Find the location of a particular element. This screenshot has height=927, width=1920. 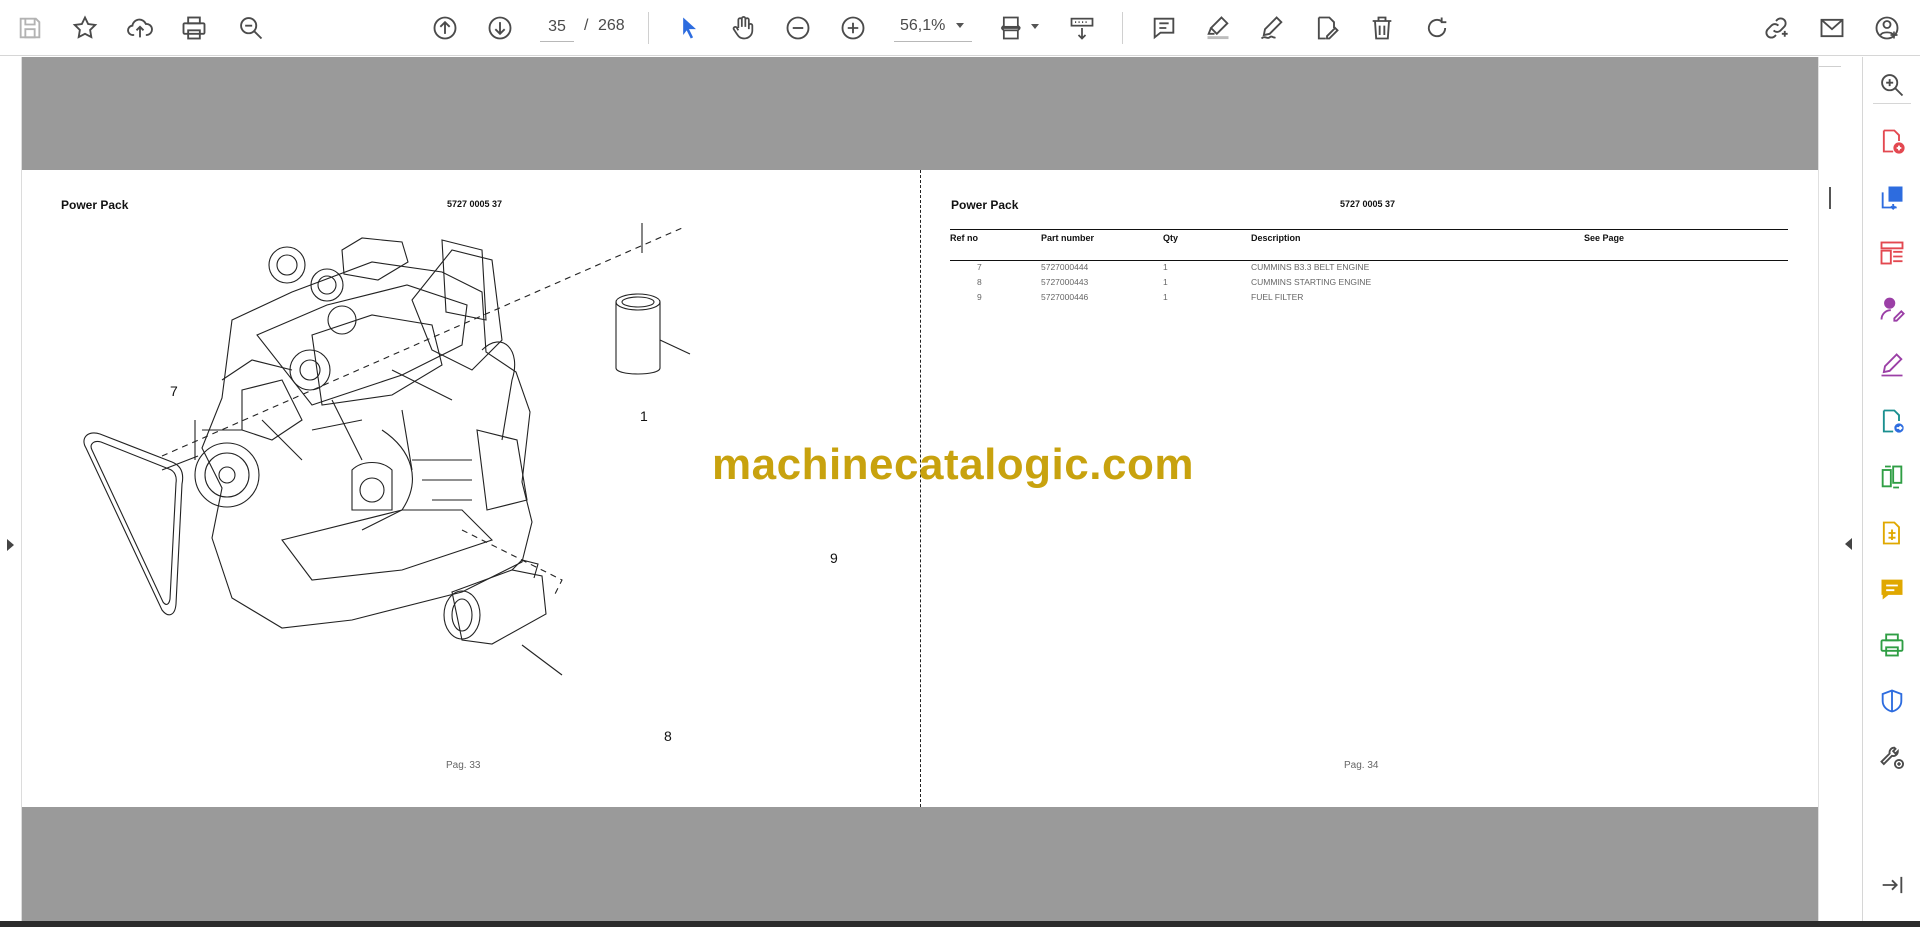

col-header-description: Description is located at coordinates (1276, 238).